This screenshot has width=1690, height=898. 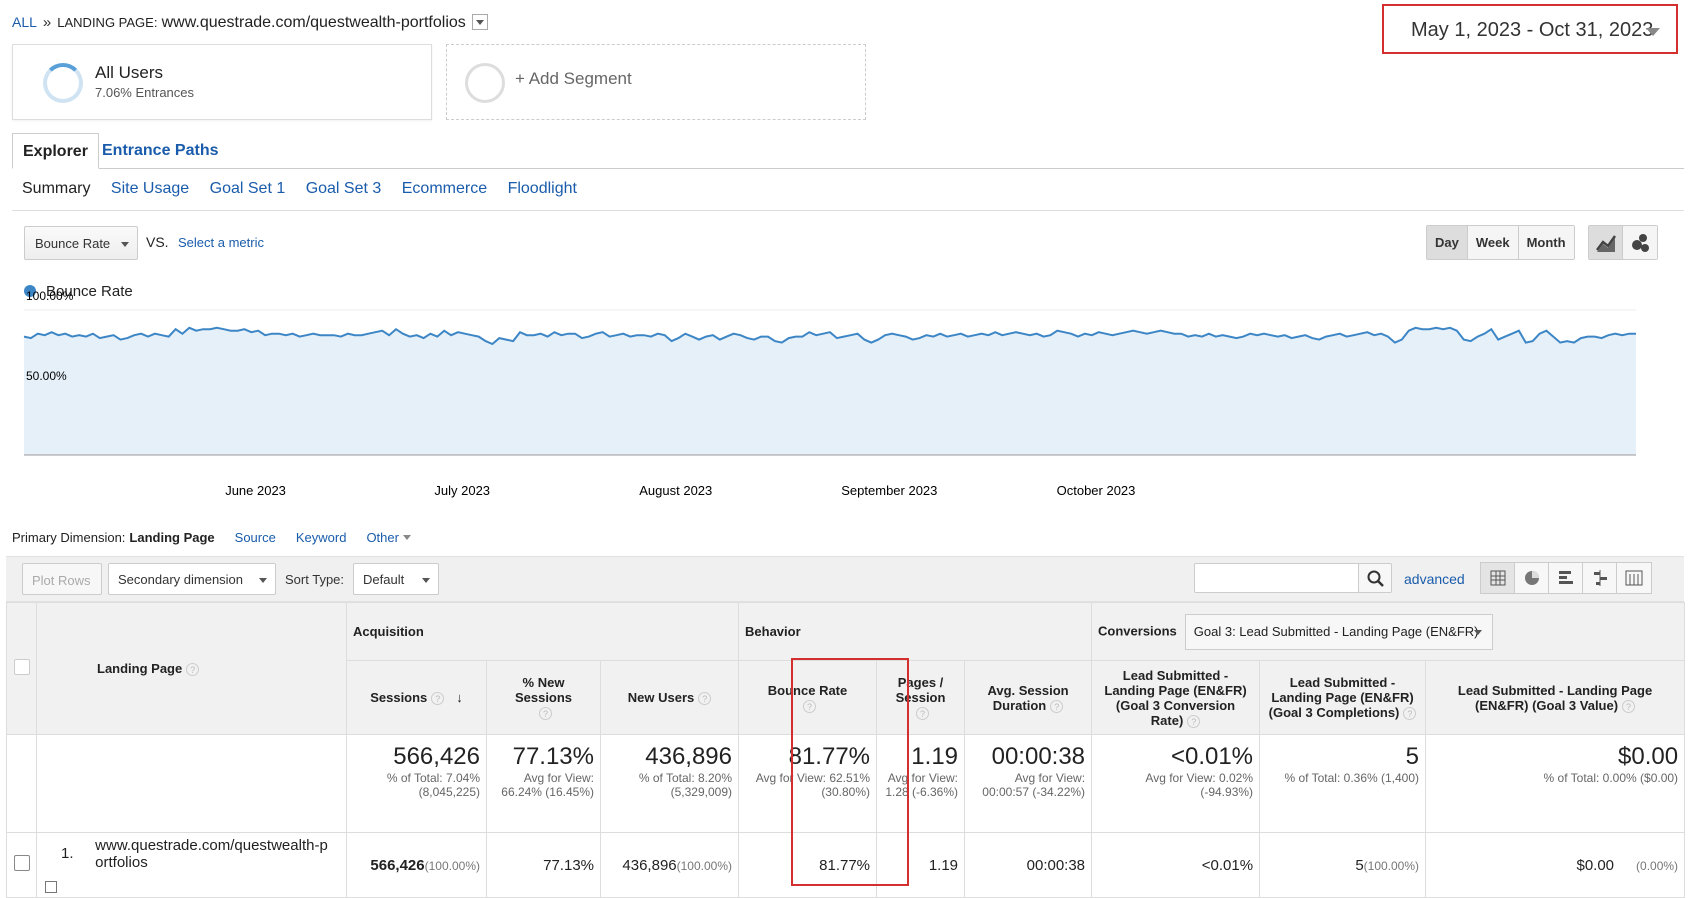 I want to click on date-range-text: May 1, 2023 - Oct 31, 2023, so click(x=1532, y=30).